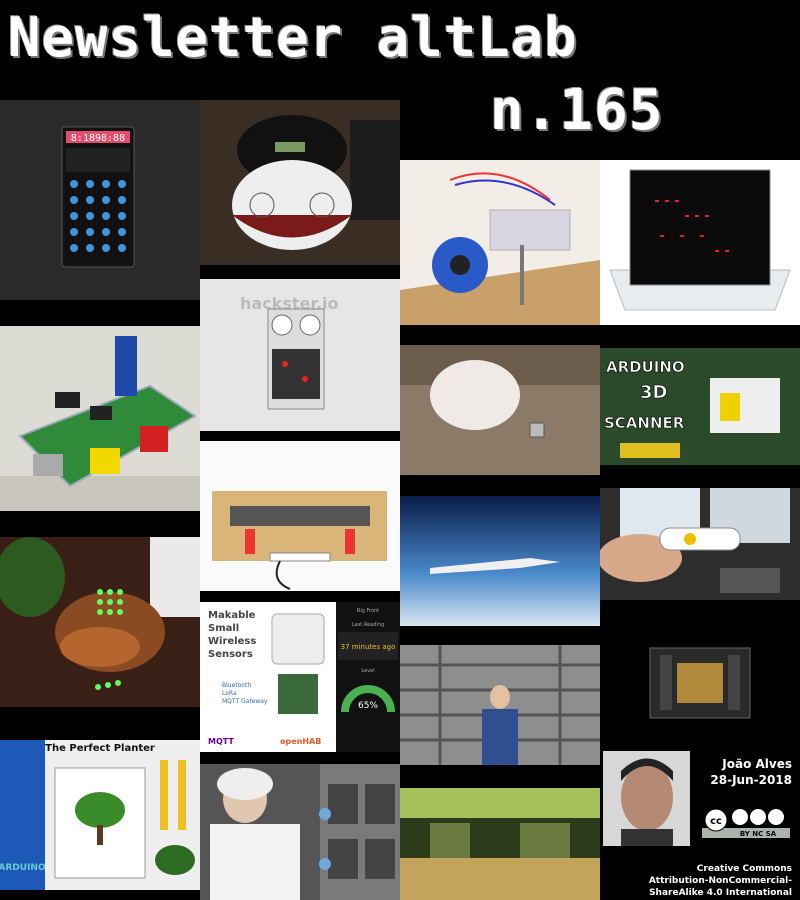  Describe the element at coordinates (98, 138) in the screenshot. I see `svg-text: 8:1898:88` at that location.